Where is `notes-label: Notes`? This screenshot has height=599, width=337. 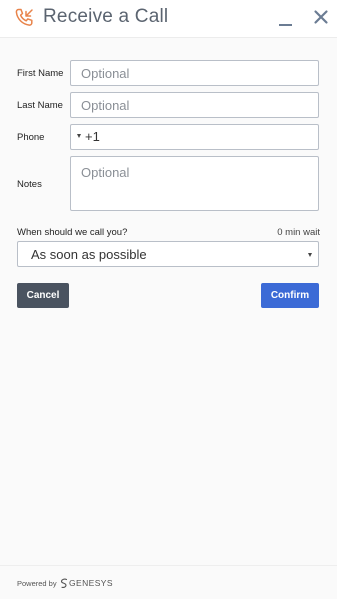
notes-label: Notes is located at coordinates (29, 184).